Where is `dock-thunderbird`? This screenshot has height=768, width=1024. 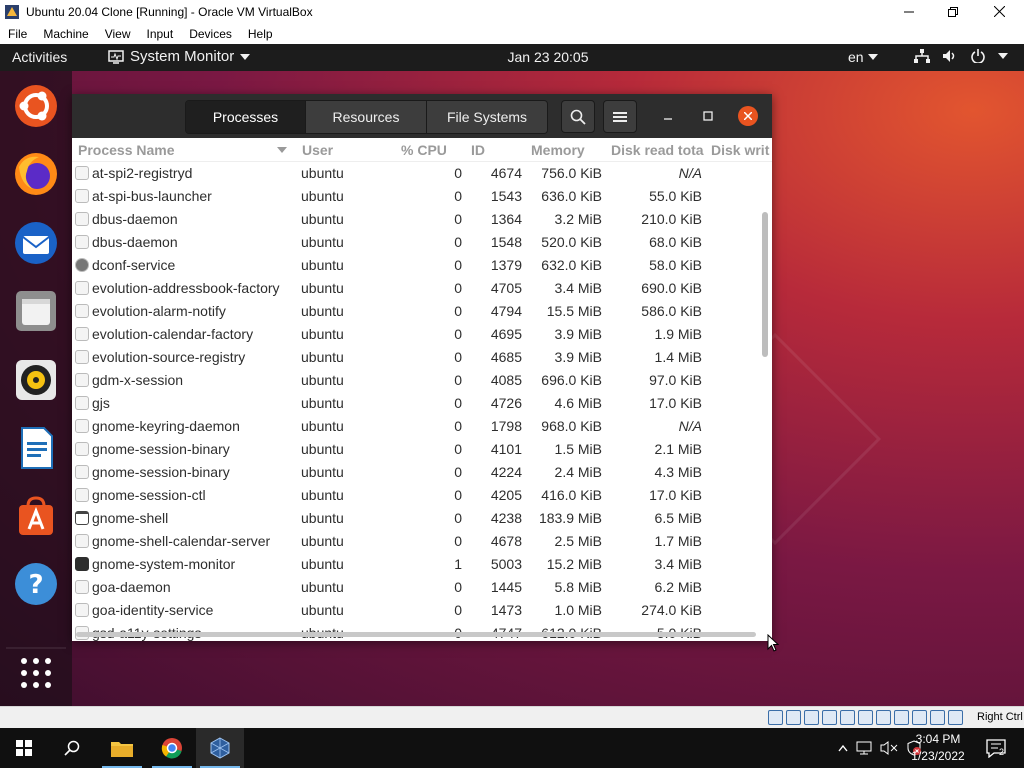 dock-thunderbird is located at coordinates (36, 243).